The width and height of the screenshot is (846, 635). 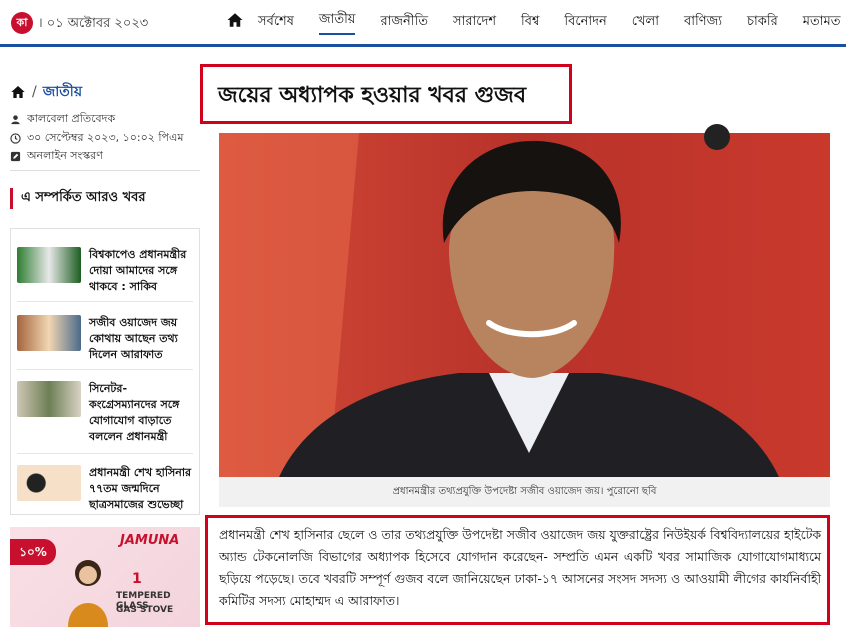 I want to click on author-name: কালবেলা প্রতিবেদক, so click(x=71, y=118).